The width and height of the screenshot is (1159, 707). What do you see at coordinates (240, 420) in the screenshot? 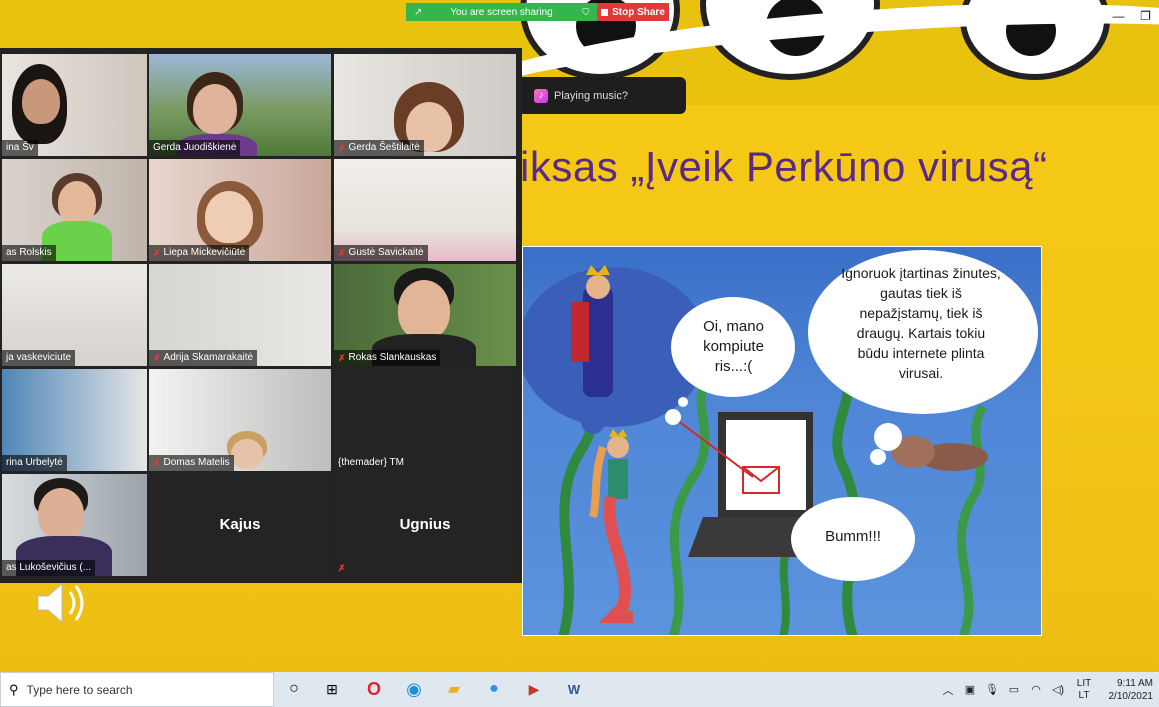
I see `participant-tile: ✗ Domas Matelis` at bounding box center [240, 420].